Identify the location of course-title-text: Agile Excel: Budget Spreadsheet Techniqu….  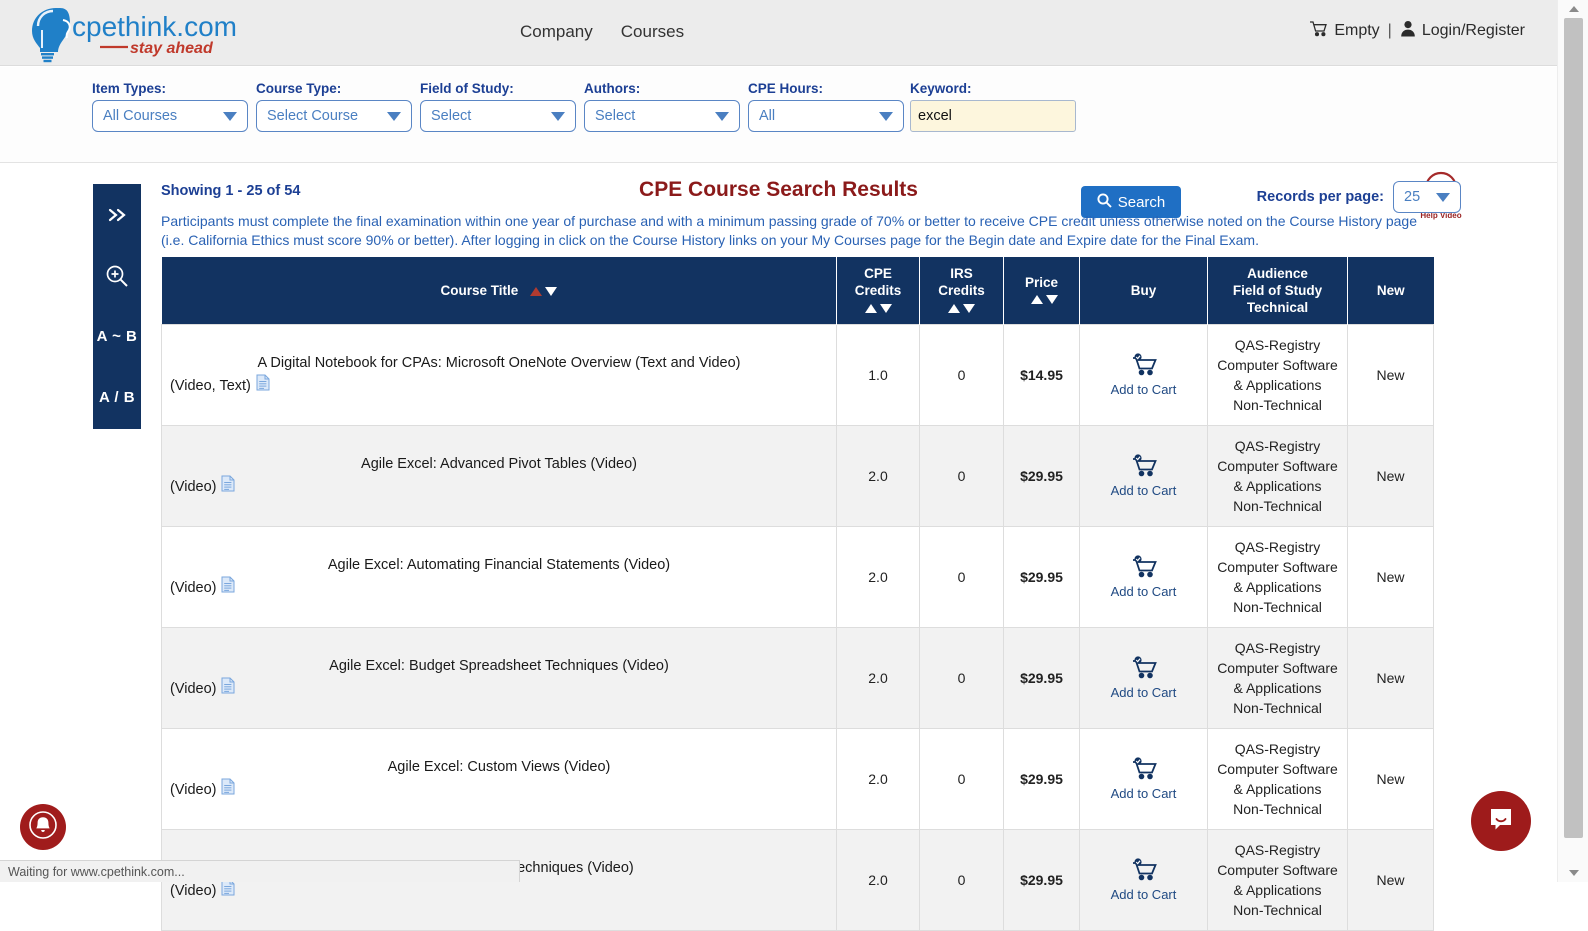
(499, 666).